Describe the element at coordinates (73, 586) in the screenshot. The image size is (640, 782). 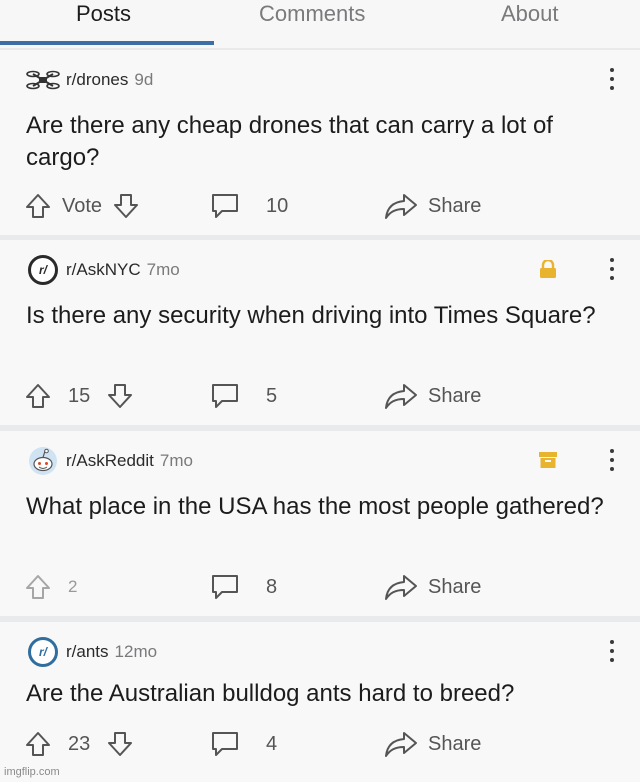
I see `vote-count: 2` at that location.